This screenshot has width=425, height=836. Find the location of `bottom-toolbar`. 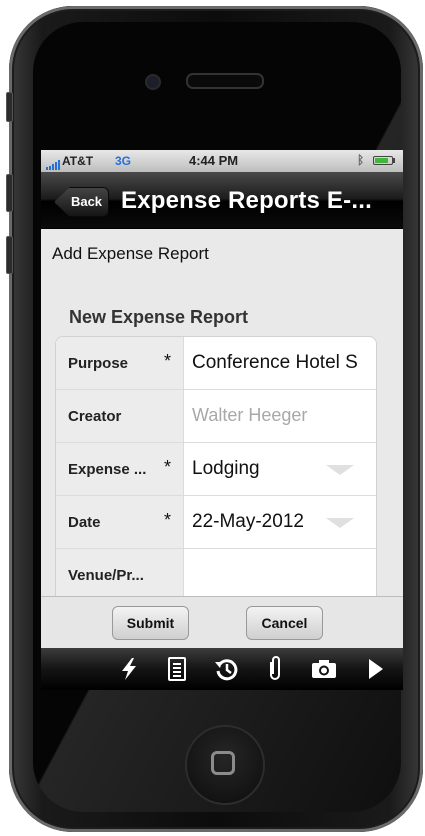

bottom-toolbar is located at coordinates (222, 669).